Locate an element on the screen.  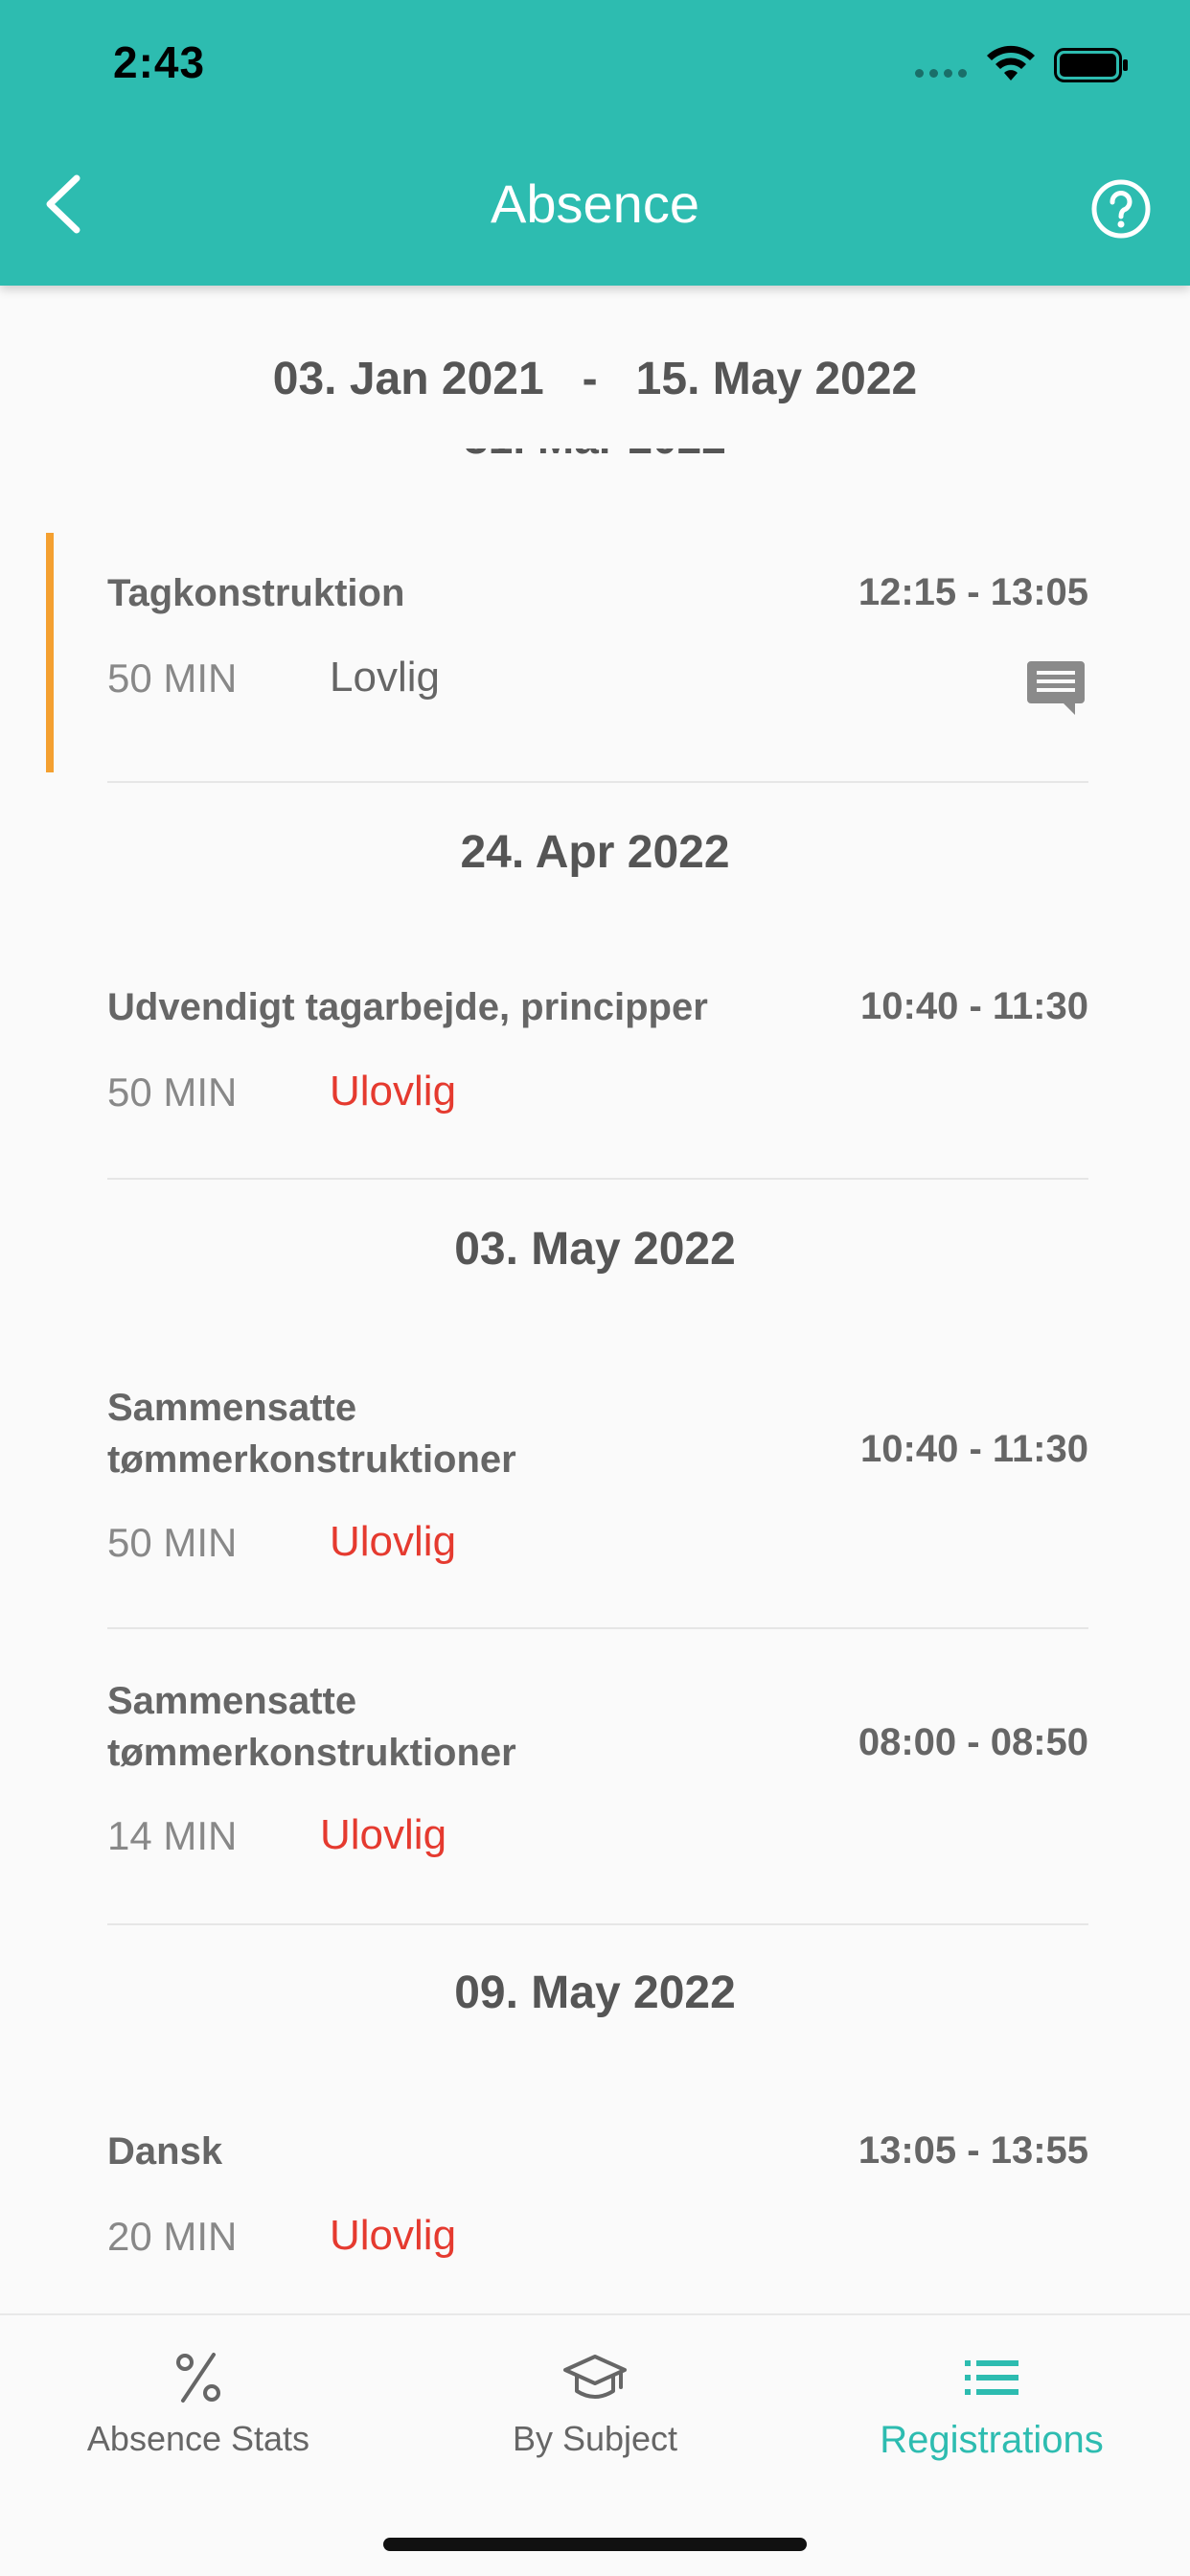
list-icon is located at coordinates (991, 2377).